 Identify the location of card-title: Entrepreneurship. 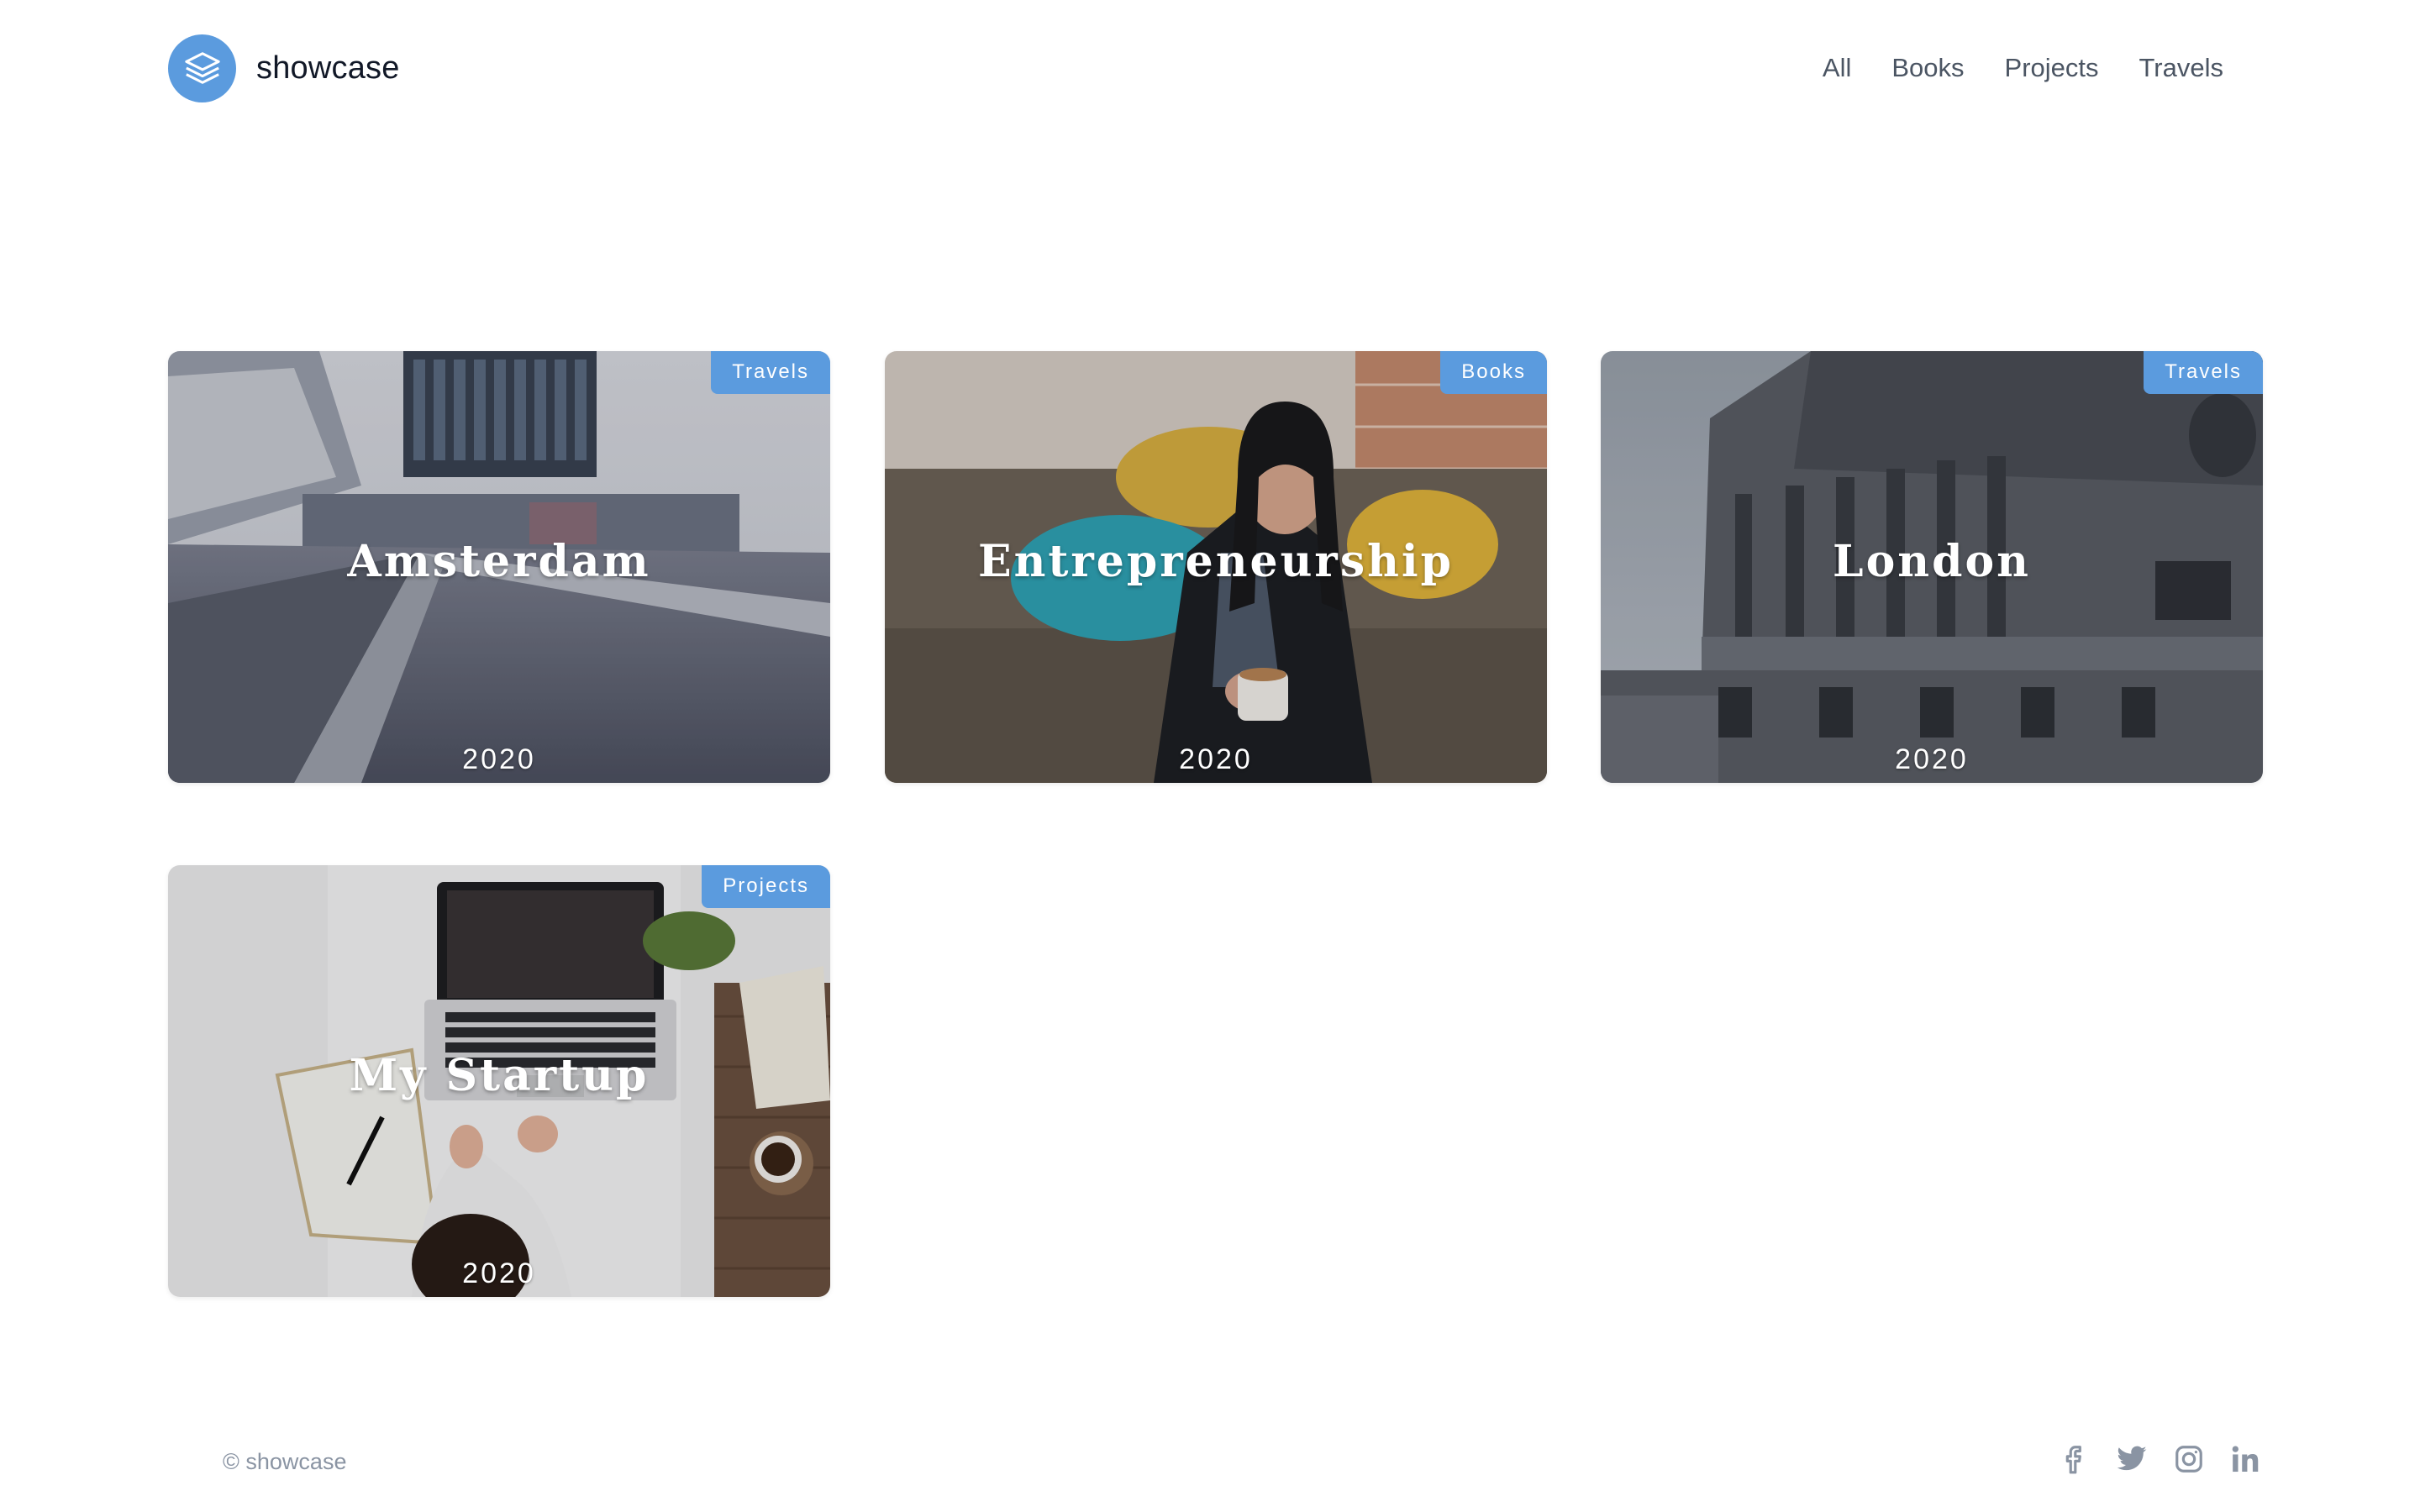
(1216, 561).